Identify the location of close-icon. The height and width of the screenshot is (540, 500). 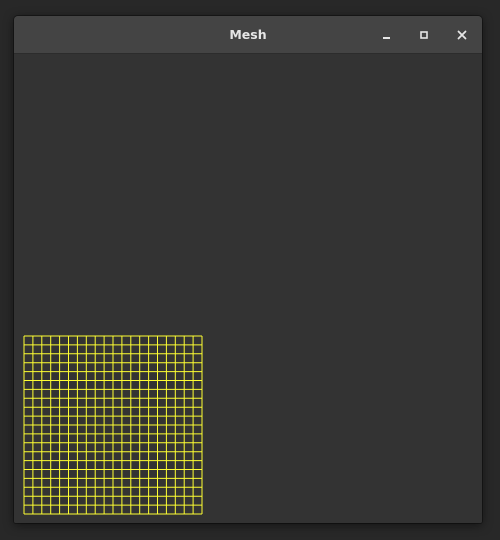
(462, 35).